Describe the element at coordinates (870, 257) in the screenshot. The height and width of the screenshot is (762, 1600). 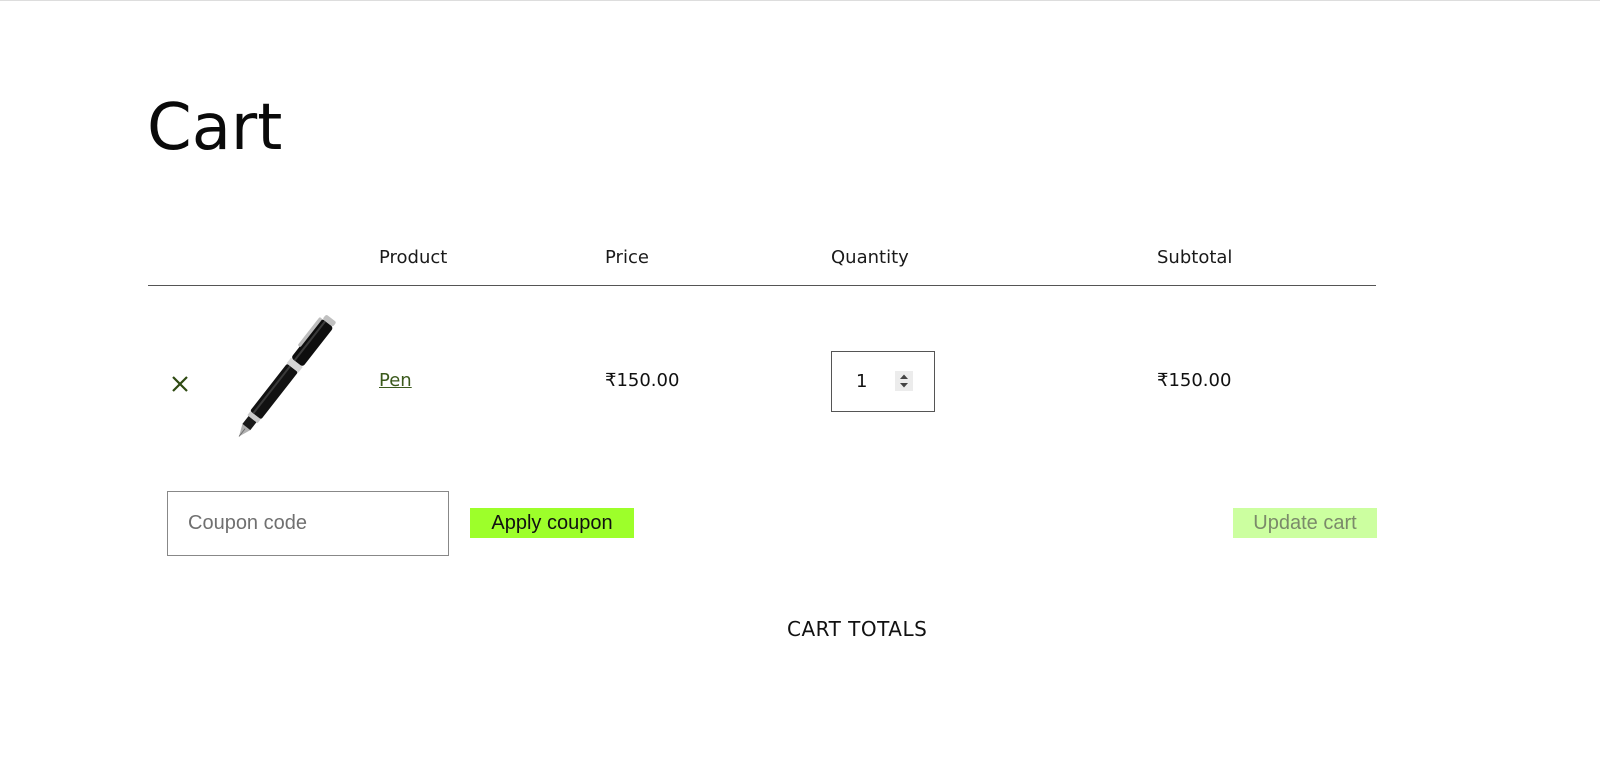
I see `column-header-quantity: Quantity` at that location.